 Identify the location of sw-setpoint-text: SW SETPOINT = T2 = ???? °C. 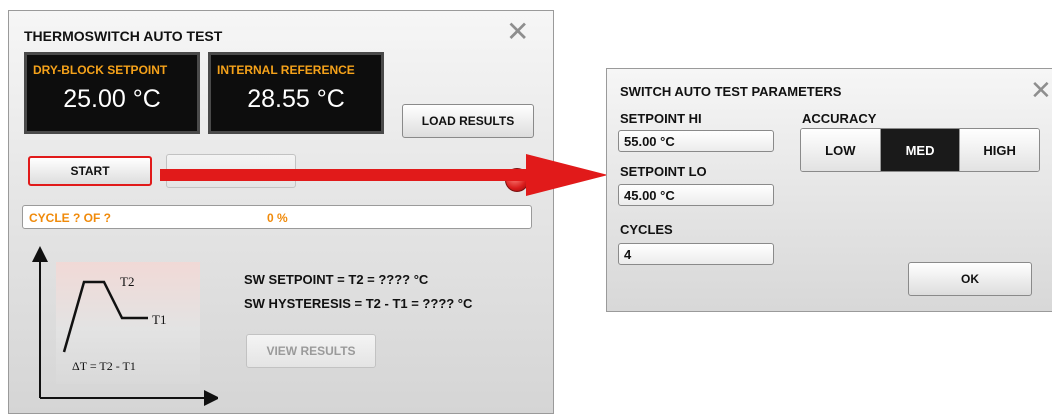
(336, 279).